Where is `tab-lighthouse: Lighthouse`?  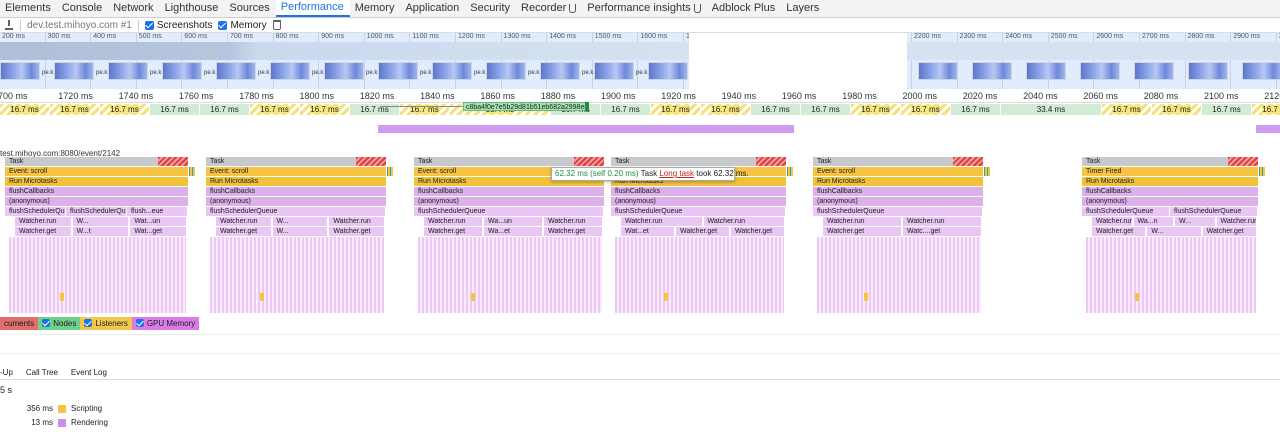 tab-lighthouse: Lighthouse is located at coordinates (192, 8).